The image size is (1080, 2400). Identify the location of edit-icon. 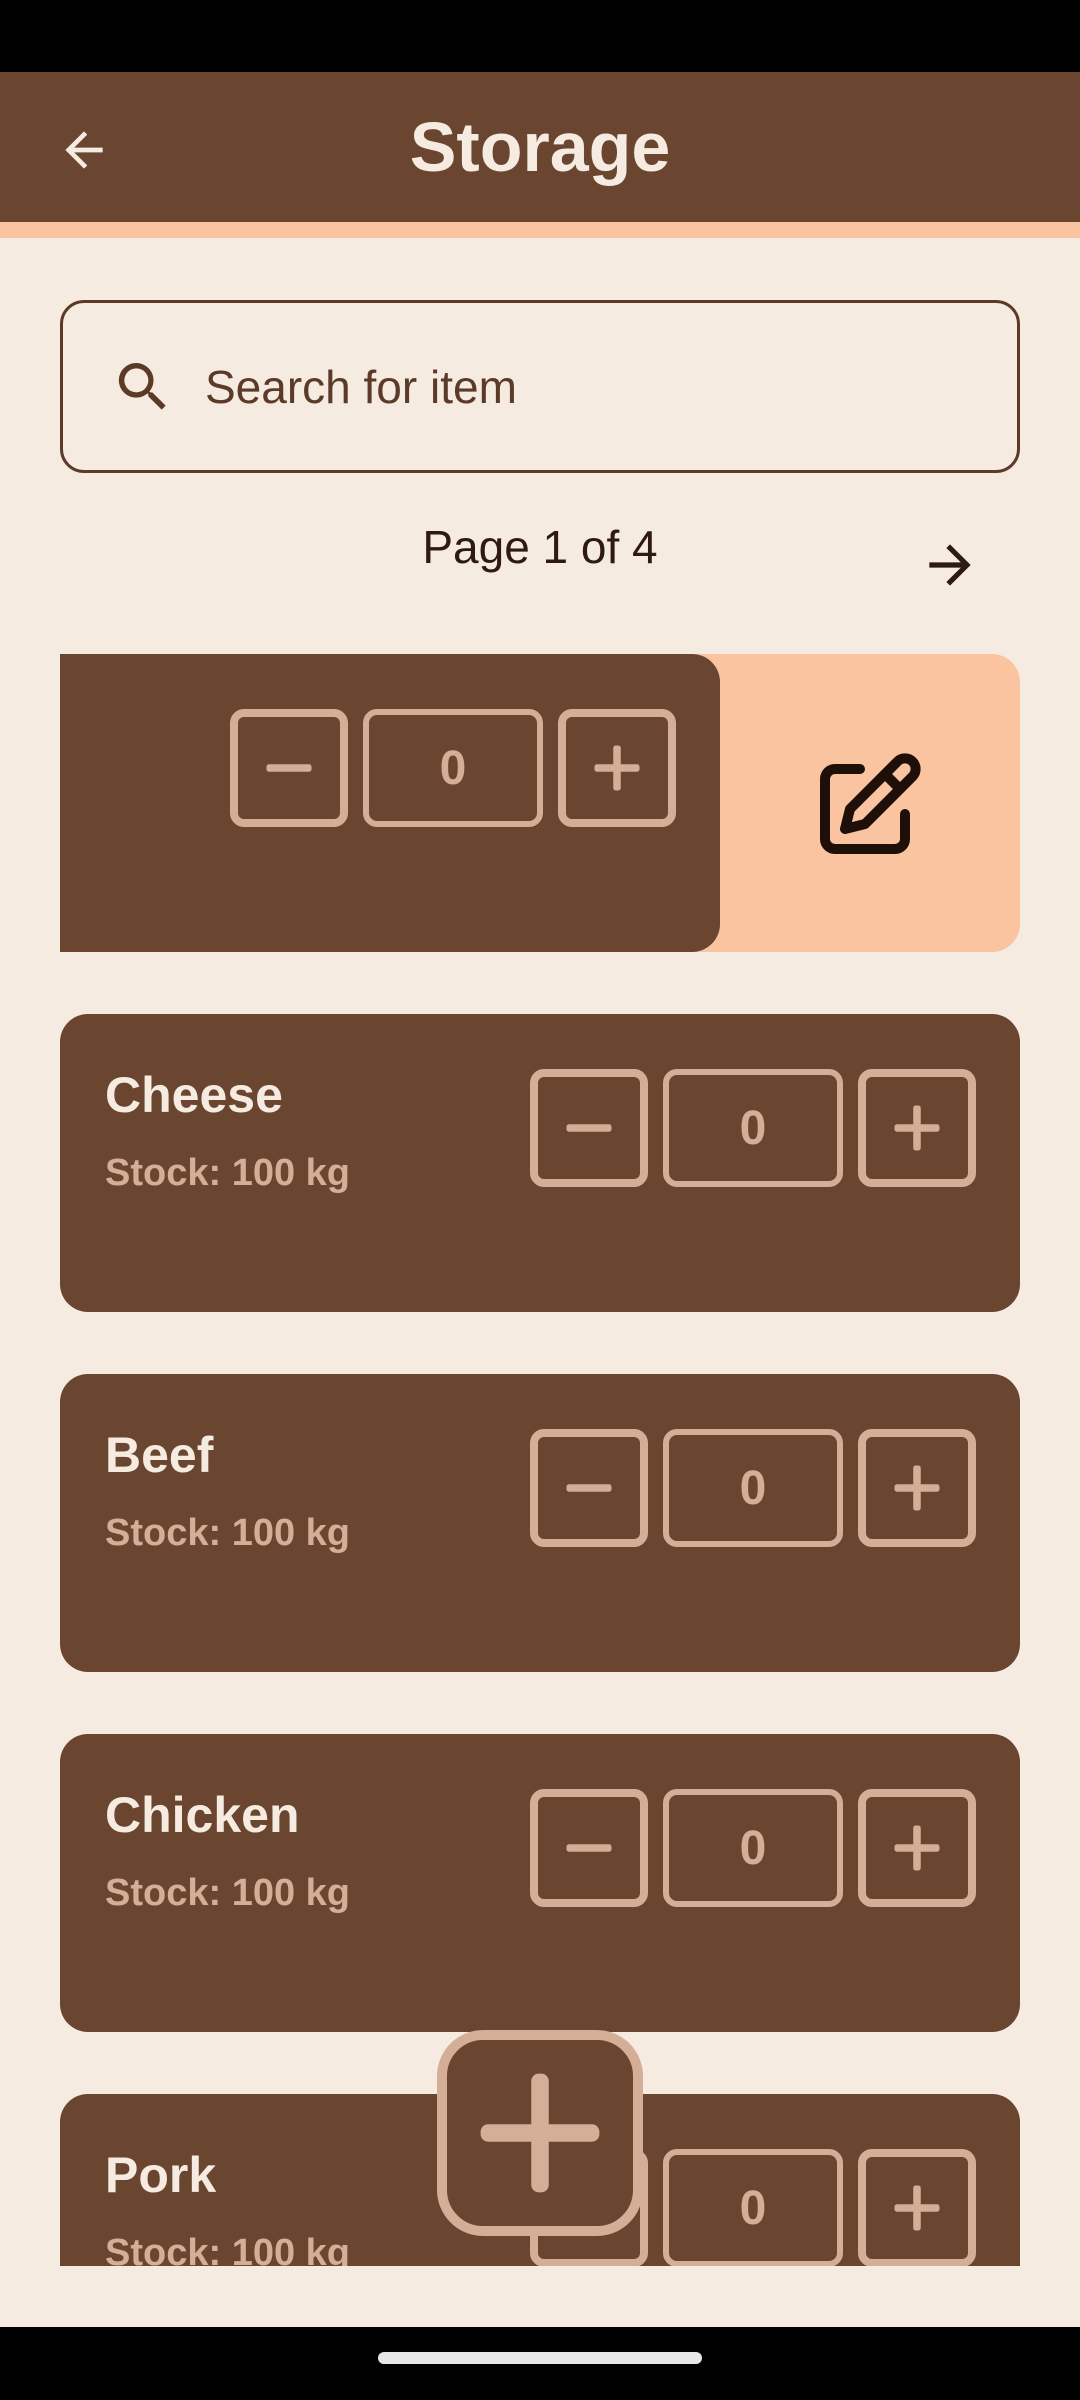
(870, 803).